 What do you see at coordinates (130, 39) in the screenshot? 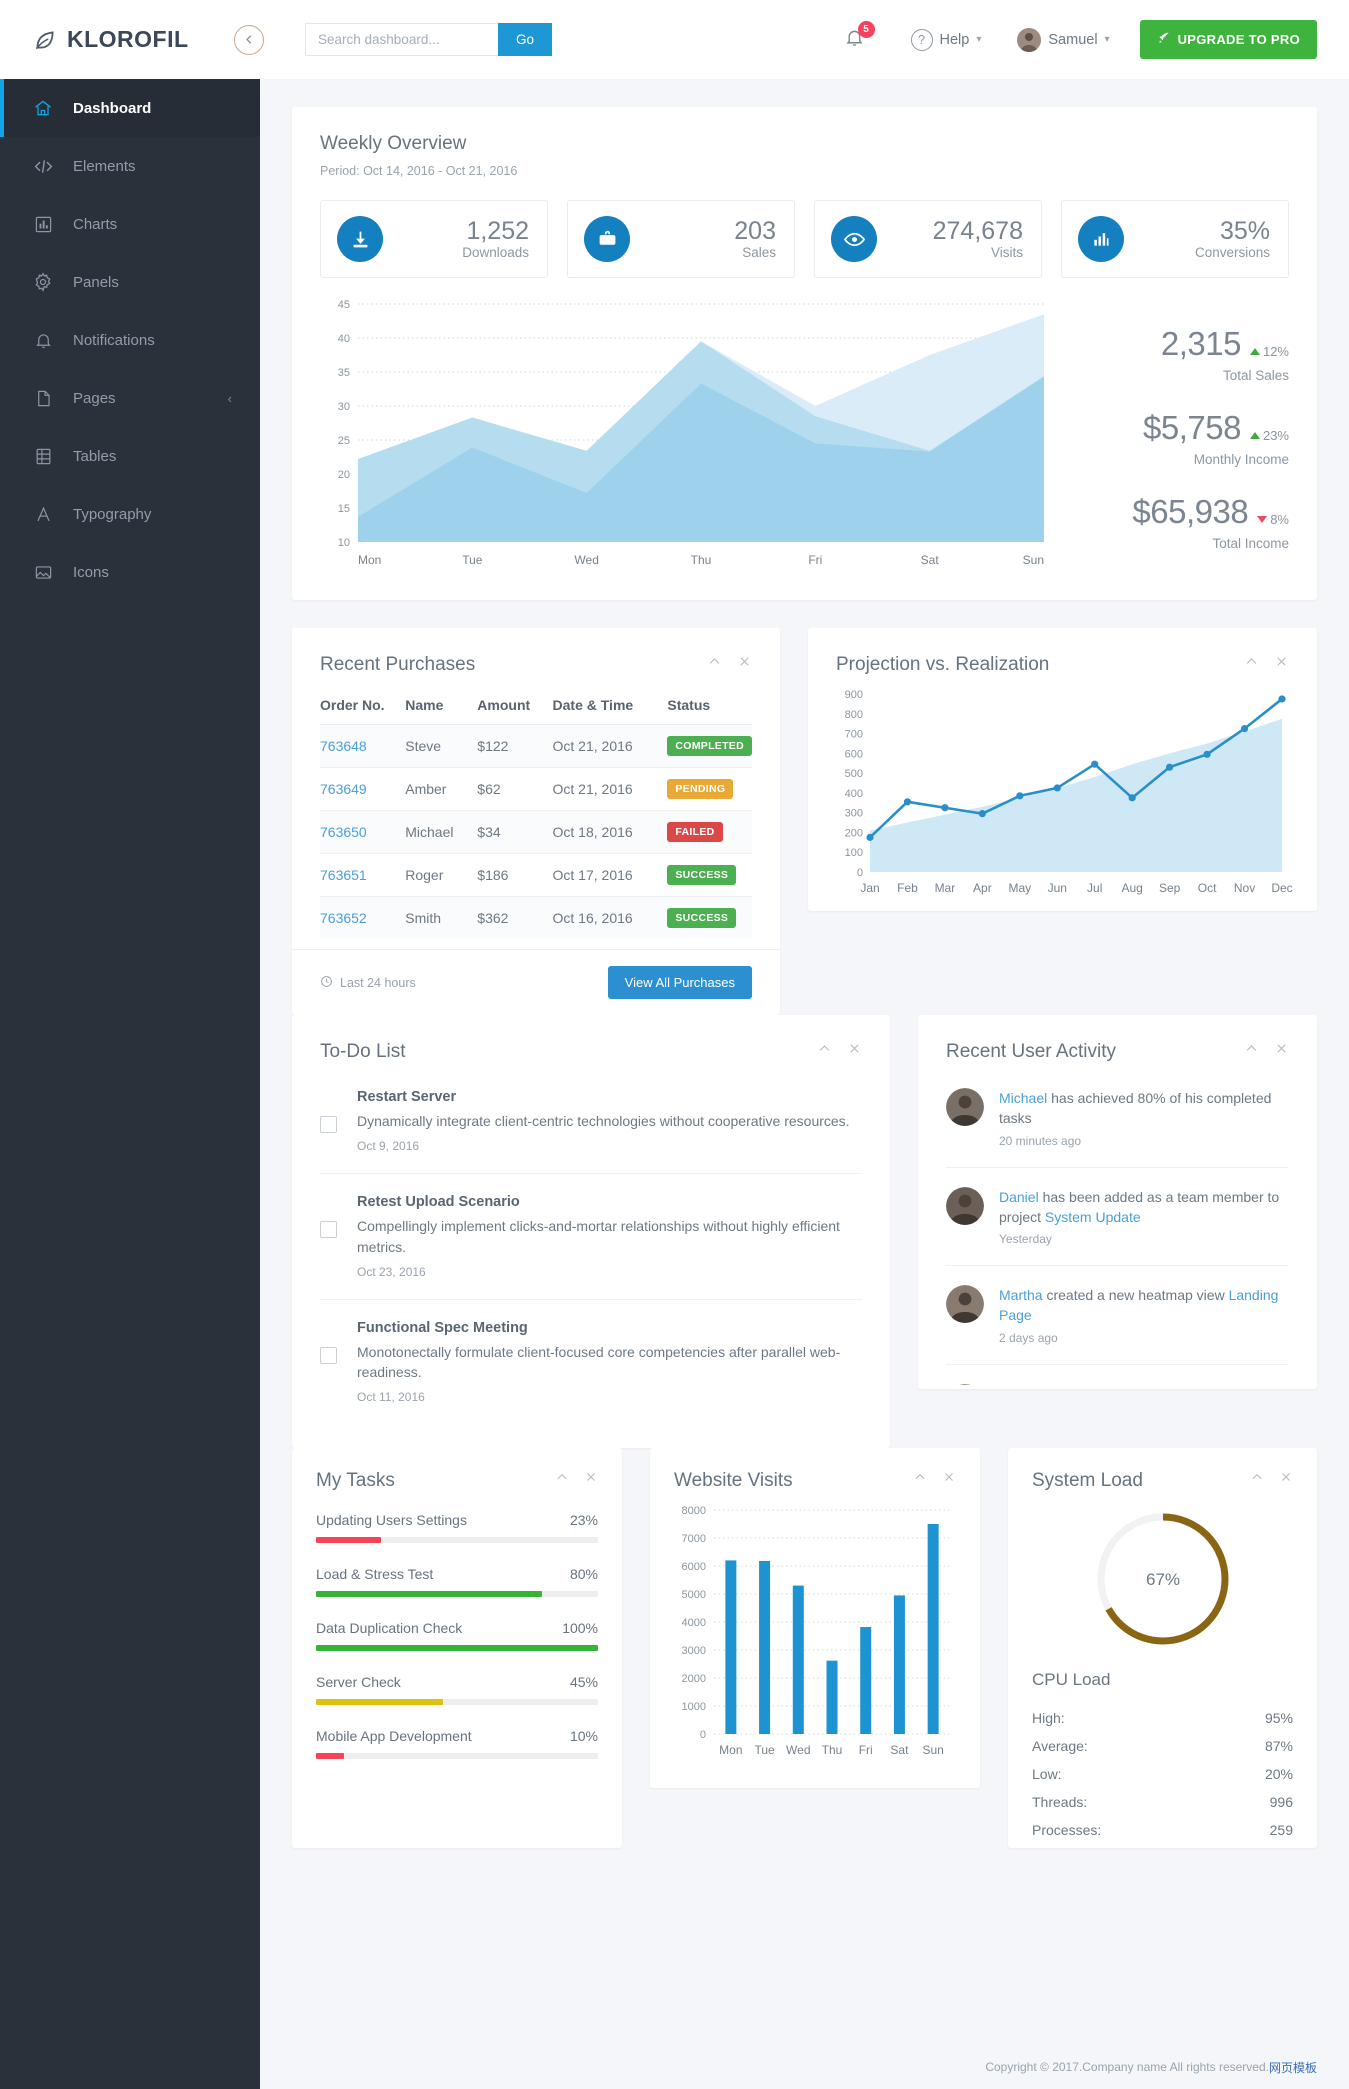
I see `brand-logo: KLOROFIL` at bounding box center [130, 39].